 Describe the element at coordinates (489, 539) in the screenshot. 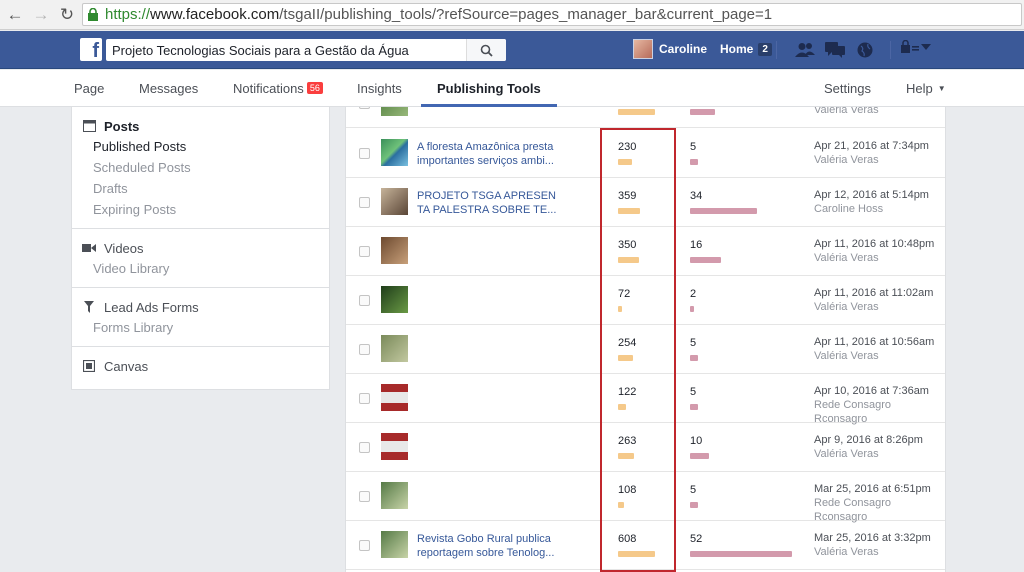

I see `post-title: Revista Gobo Rural publica` at that location.